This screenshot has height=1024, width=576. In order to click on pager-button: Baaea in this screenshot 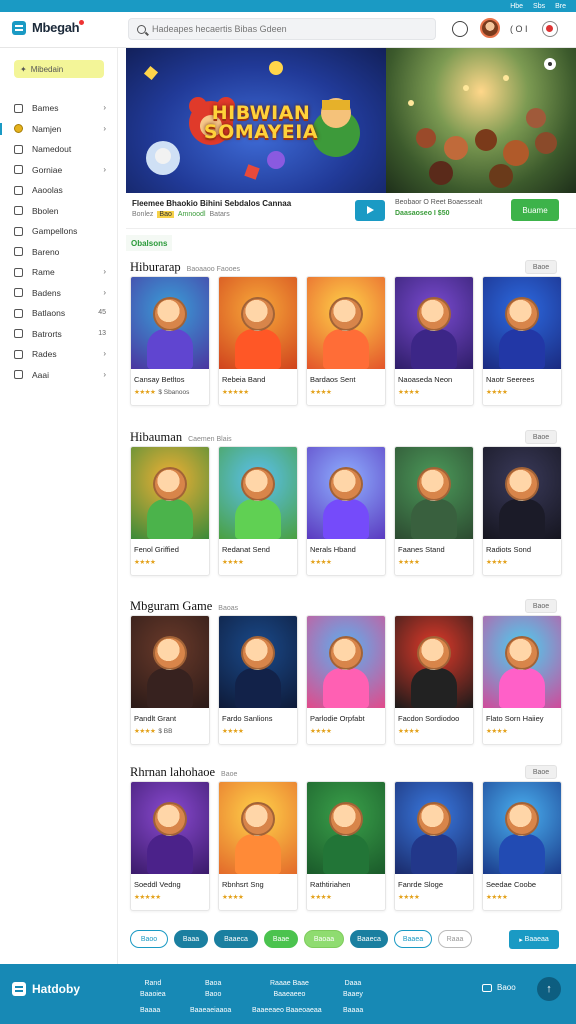, I will do `click(413, 939)`.